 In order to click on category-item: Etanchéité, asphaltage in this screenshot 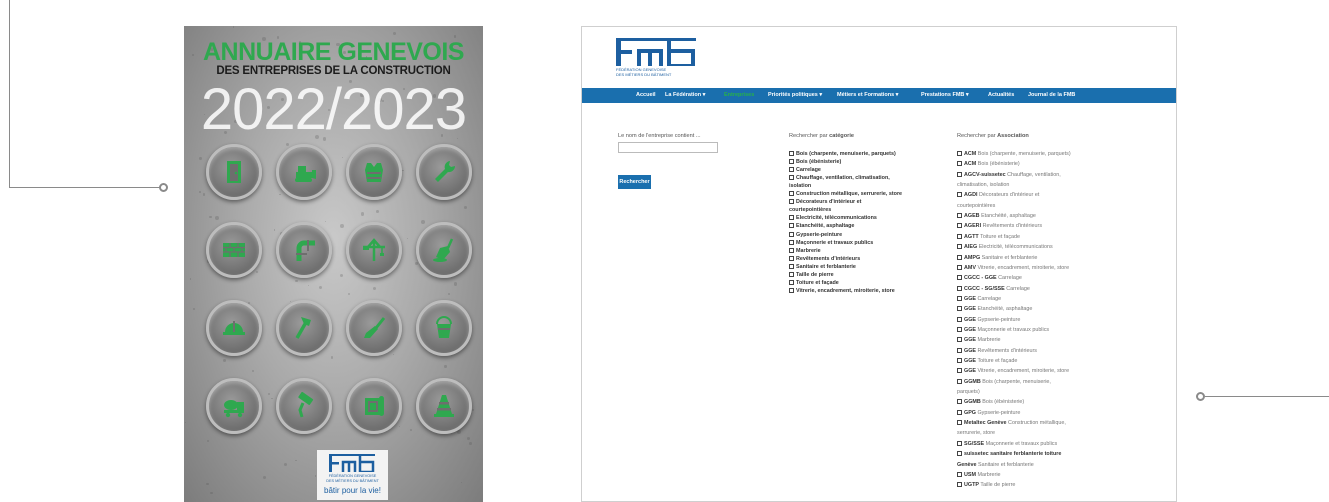, I will do `click(821, 226)`.